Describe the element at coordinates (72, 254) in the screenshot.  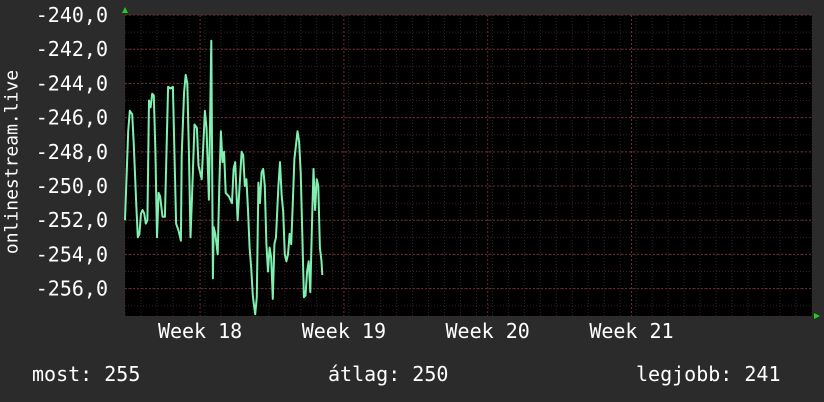
I see `y-tick-label: -254,0` at that location.